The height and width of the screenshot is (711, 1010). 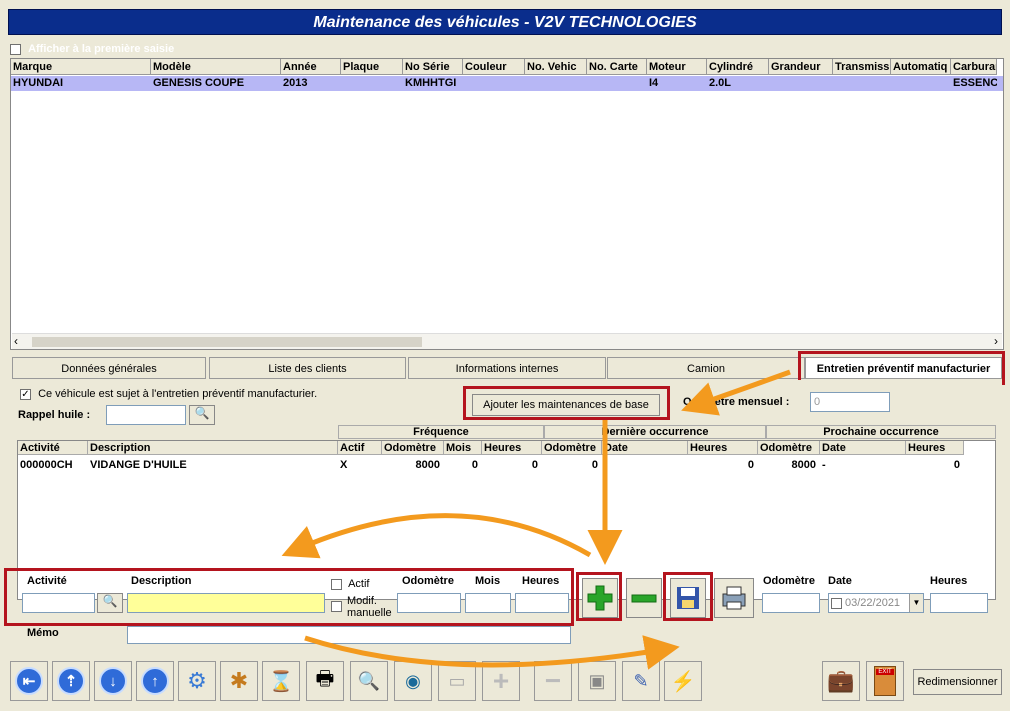 I want to click on oil-reminder-input, so click(x=146, y=415).